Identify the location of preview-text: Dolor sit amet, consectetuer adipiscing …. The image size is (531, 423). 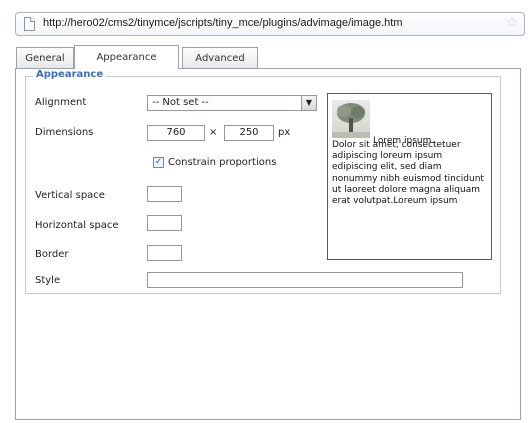
(408, 173).